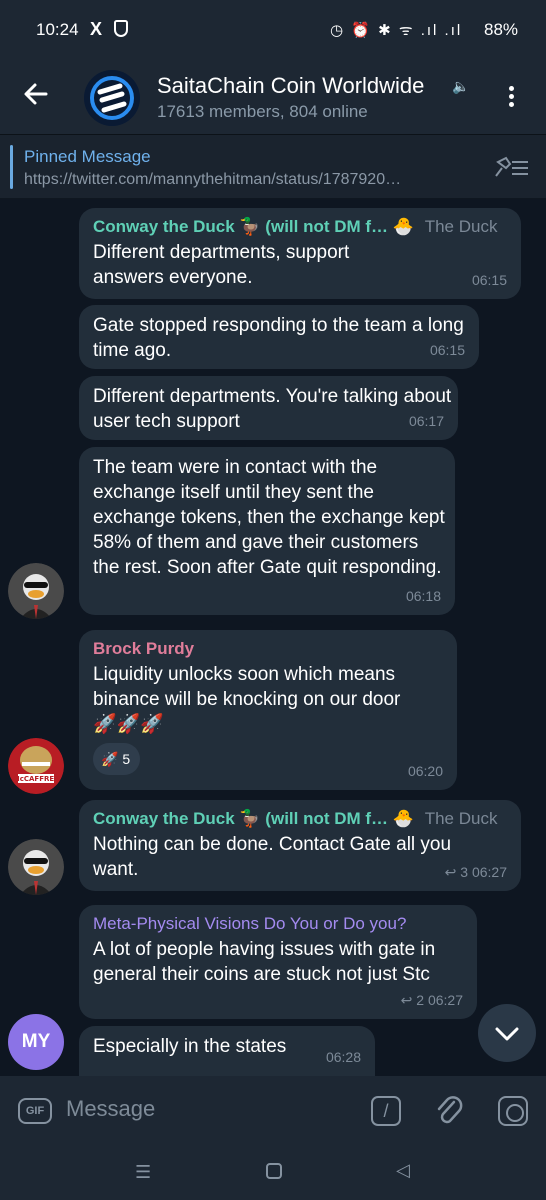  I want to click on attach-icon, so click(449, 1111).